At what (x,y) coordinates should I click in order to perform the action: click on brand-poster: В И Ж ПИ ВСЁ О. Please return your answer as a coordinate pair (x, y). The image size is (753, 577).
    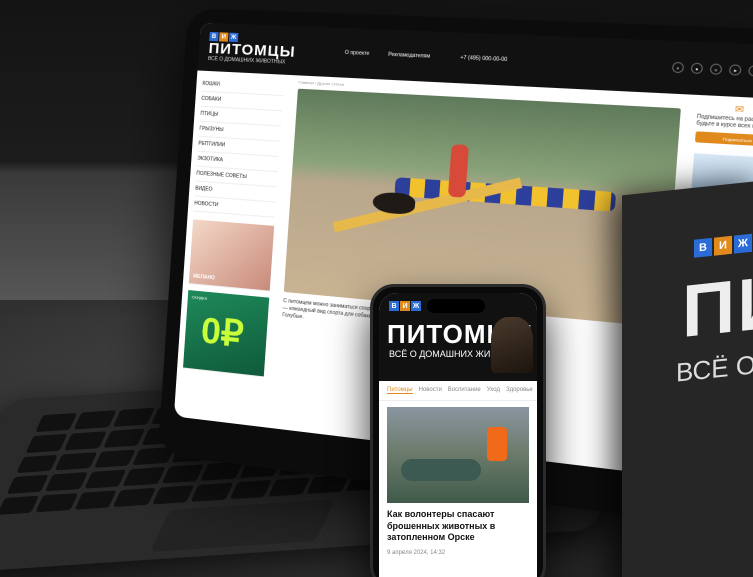
    Looking at the image, I should click on (687, 379).